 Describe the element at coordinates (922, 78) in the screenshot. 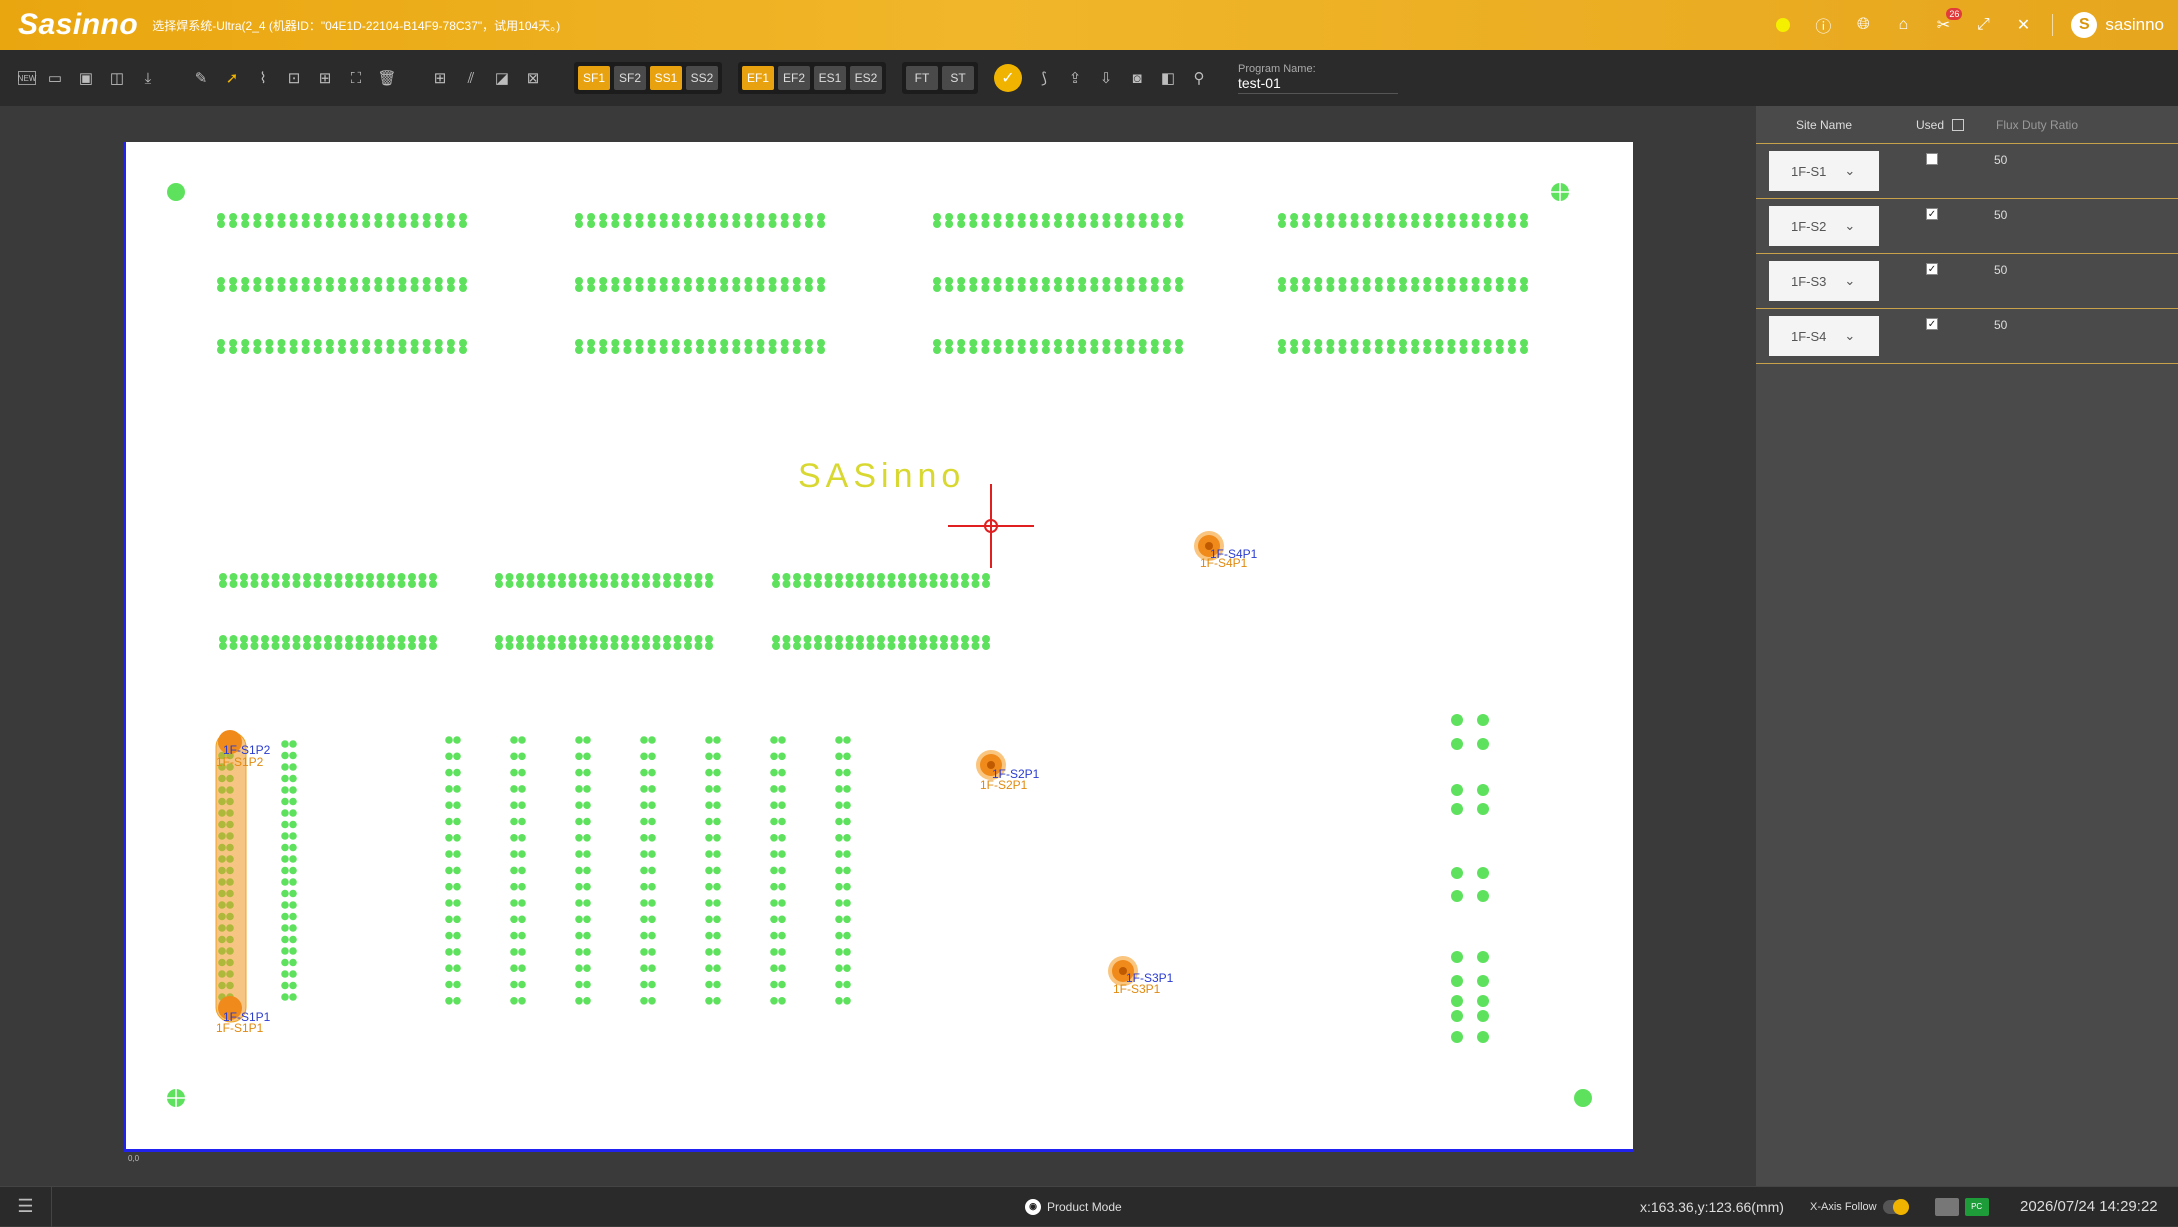

I see `ft-button: FT` at that location.